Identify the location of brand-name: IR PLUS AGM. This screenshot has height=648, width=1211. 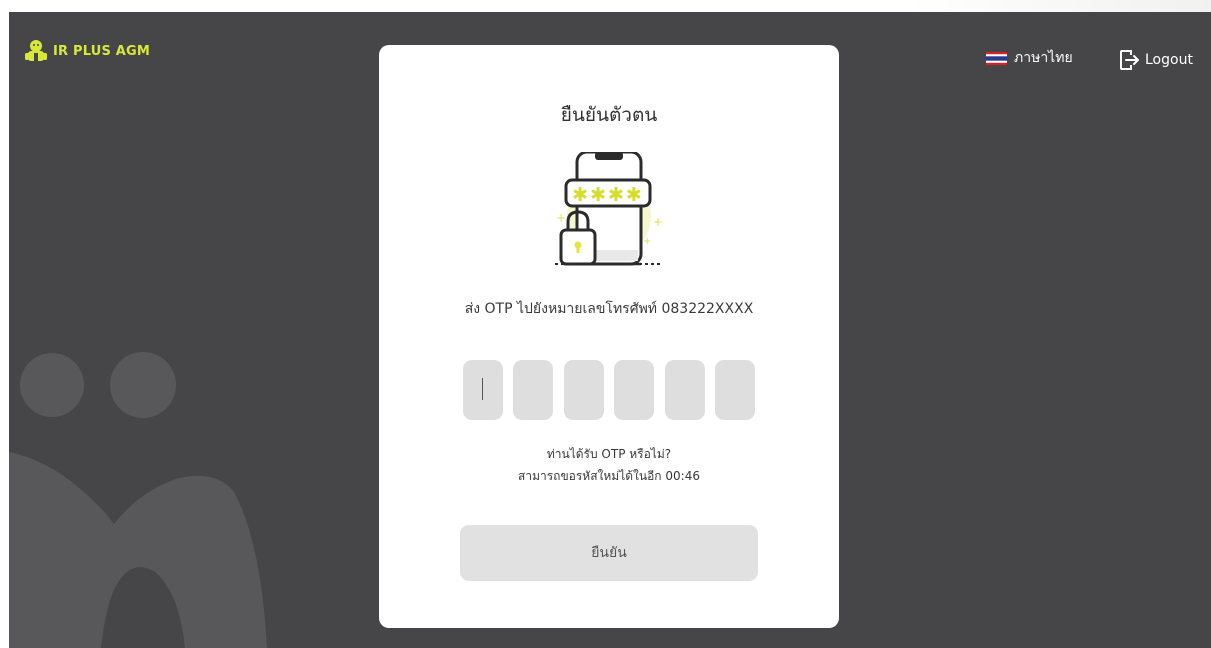
(102, 51).